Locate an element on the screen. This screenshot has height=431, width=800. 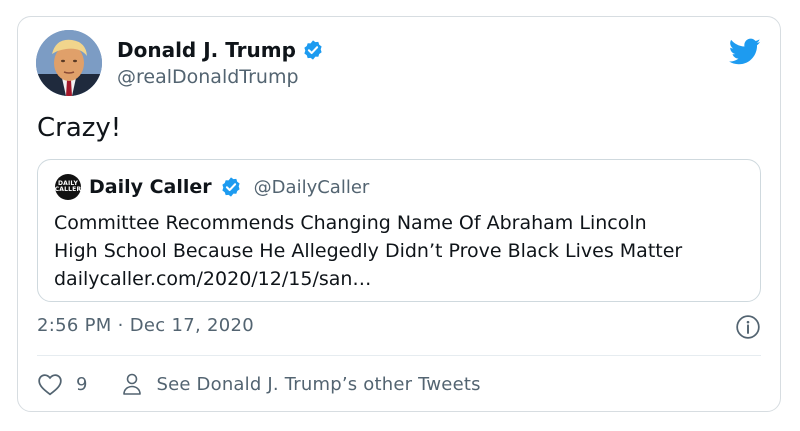
divider is located at coordinates (399, 355).